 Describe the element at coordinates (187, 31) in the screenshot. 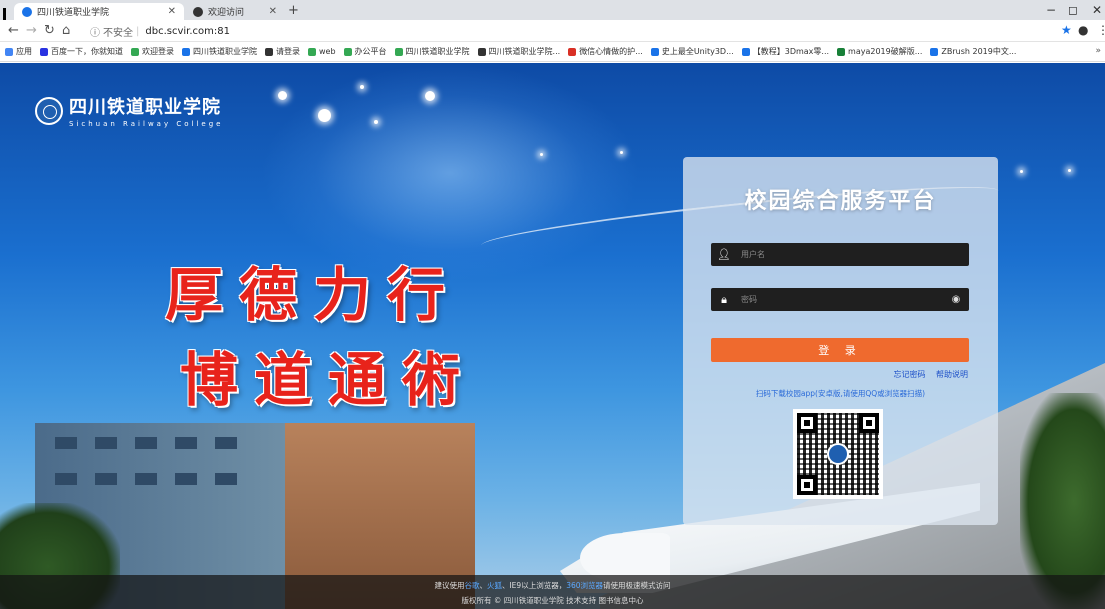

I see `url-text: dbc.scvir.com:81` at that location.